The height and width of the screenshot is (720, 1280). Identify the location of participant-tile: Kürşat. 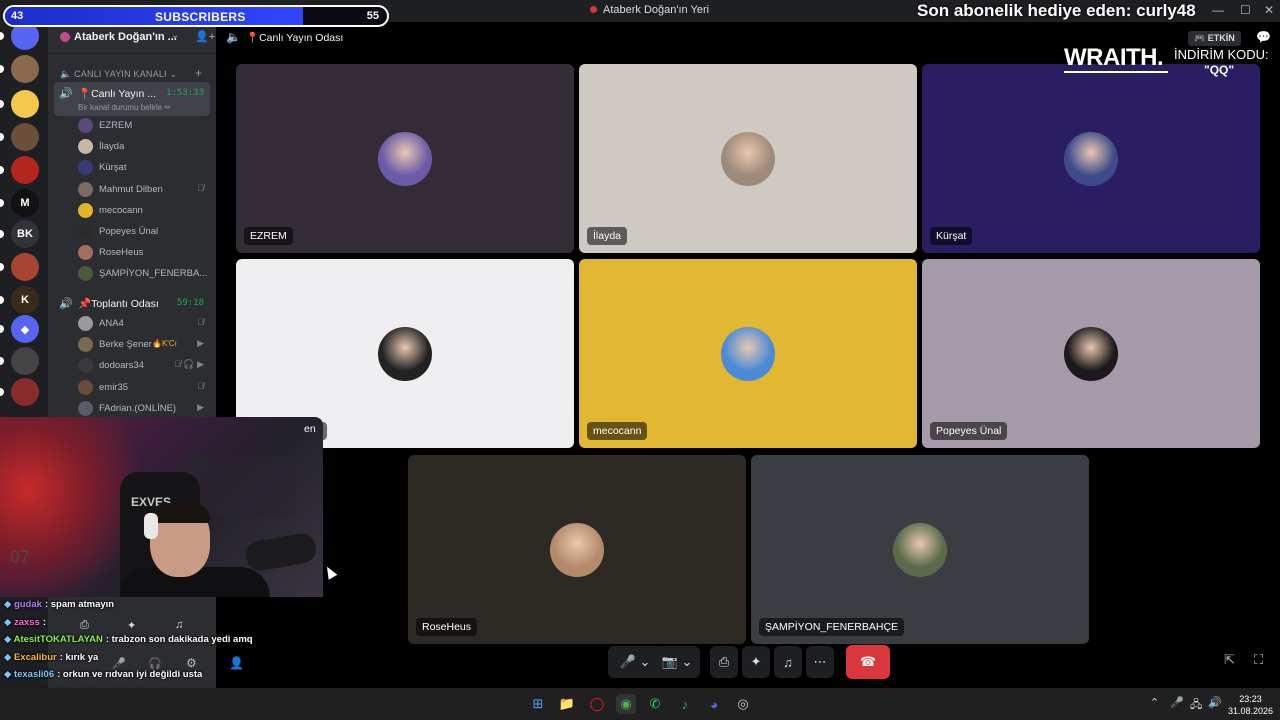
(1091, 158).